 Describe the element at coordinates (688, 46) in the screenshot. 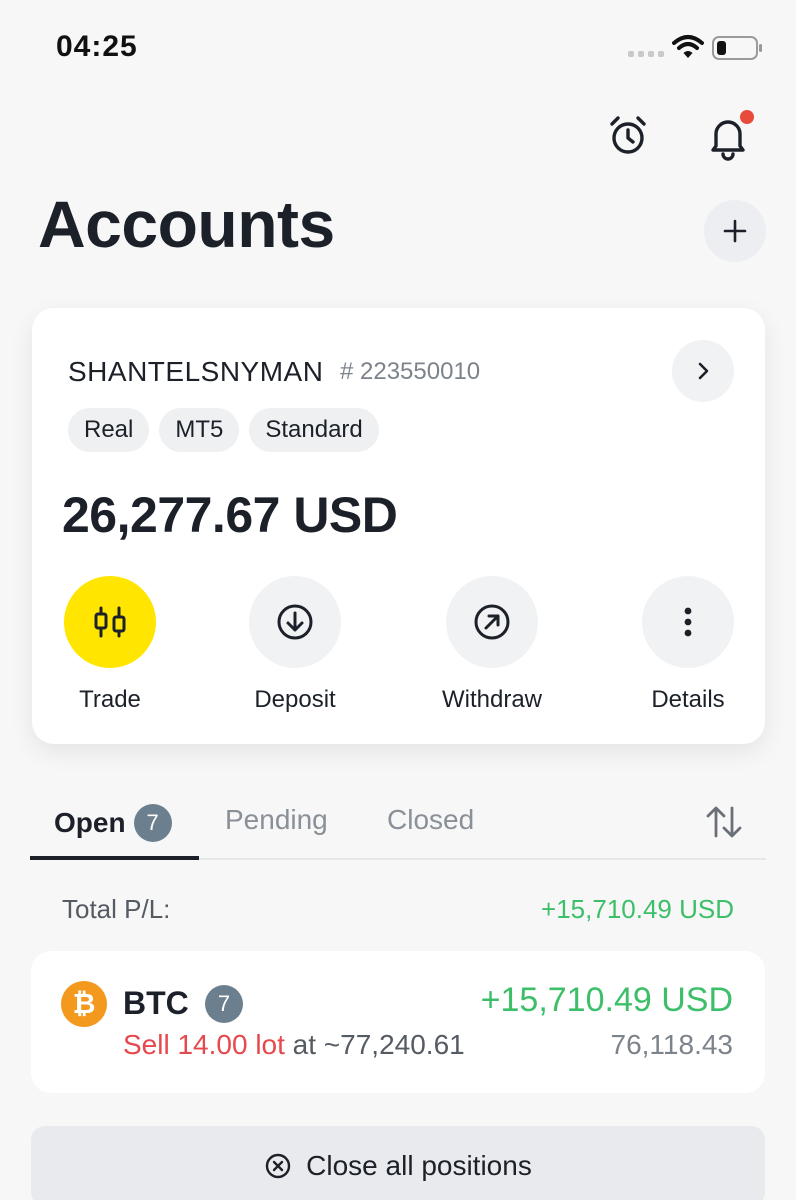

I see `wifi-icon` at that location.